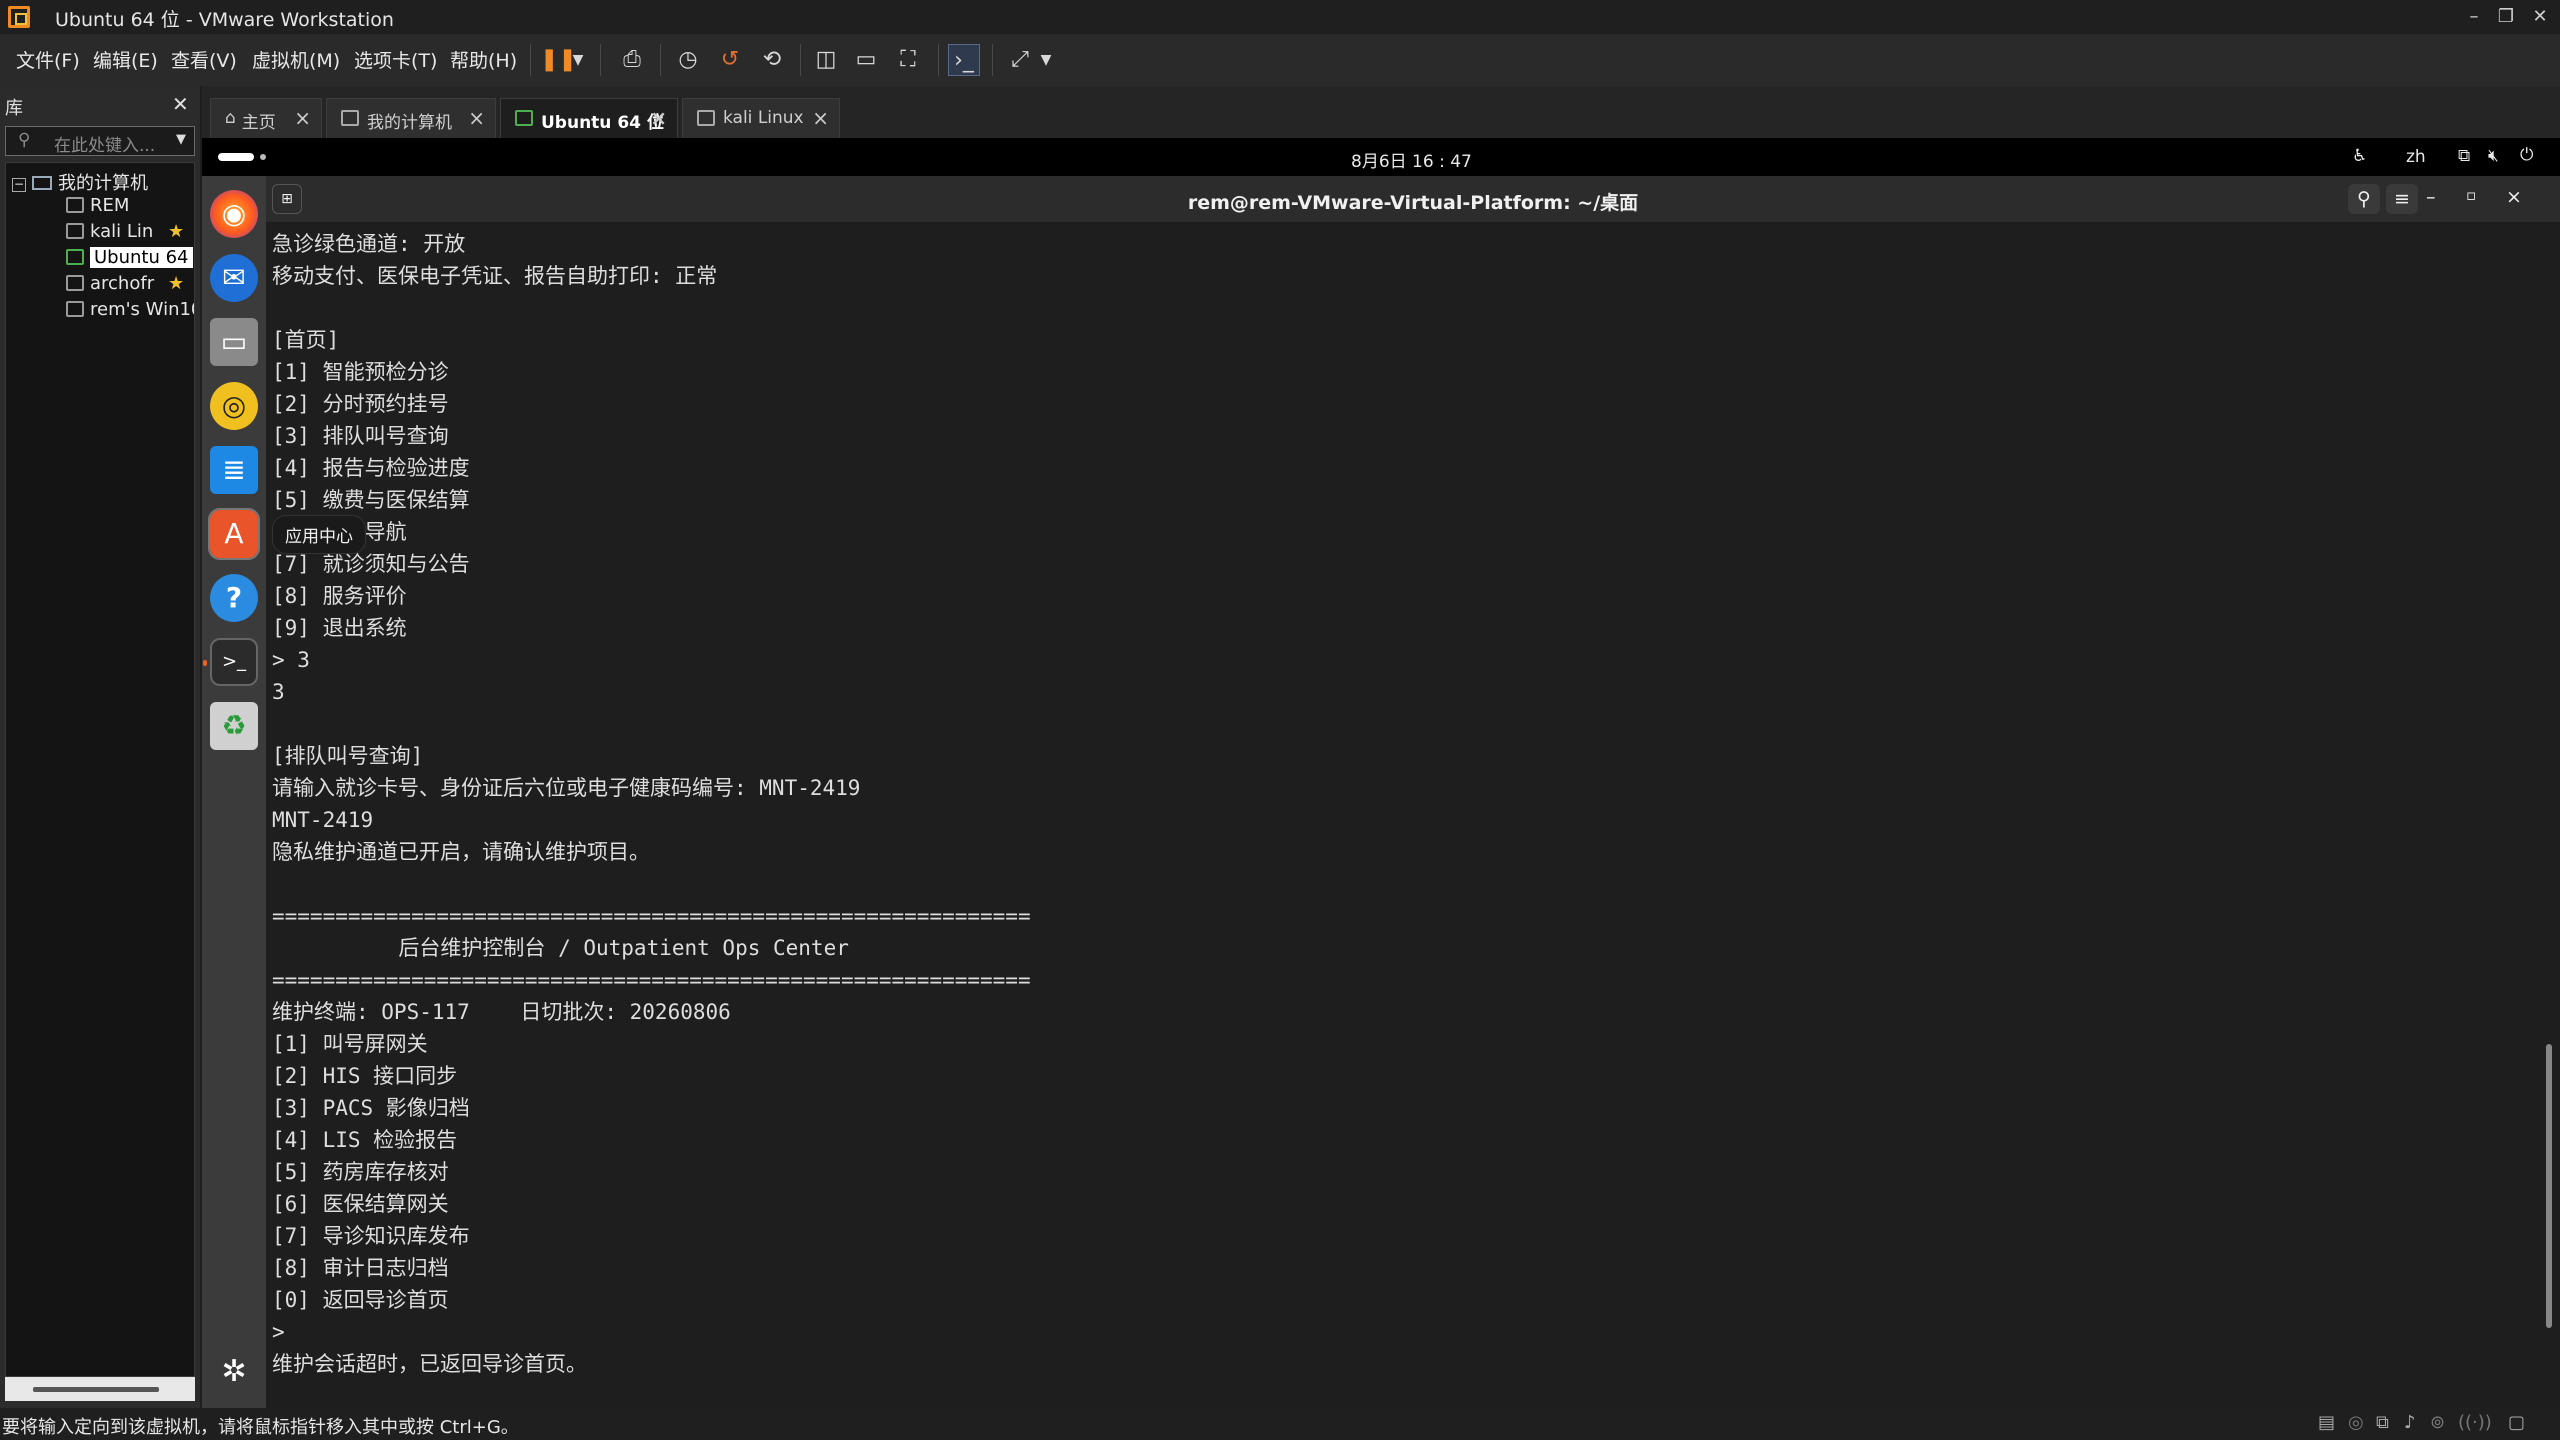 This screenshot has height=1440, width=2560. What do you see at coordinates (224, 20) in the screenshot?
I see `window-title: Ubuntu 64 位 - VMware Workstation` at bounding box center [224, 20].